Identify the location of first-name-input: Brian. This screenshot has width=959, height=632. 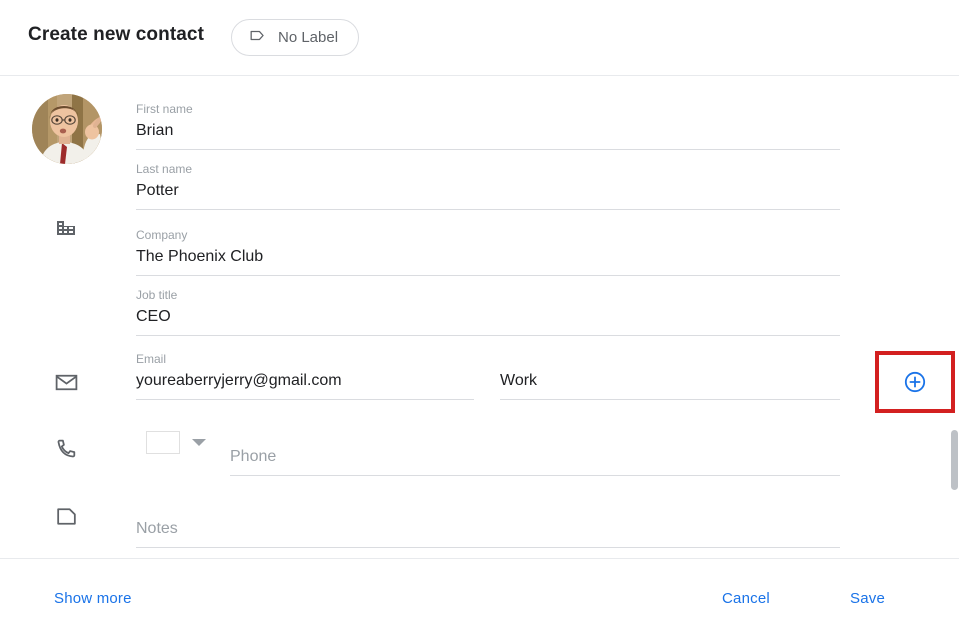
(154, 131).